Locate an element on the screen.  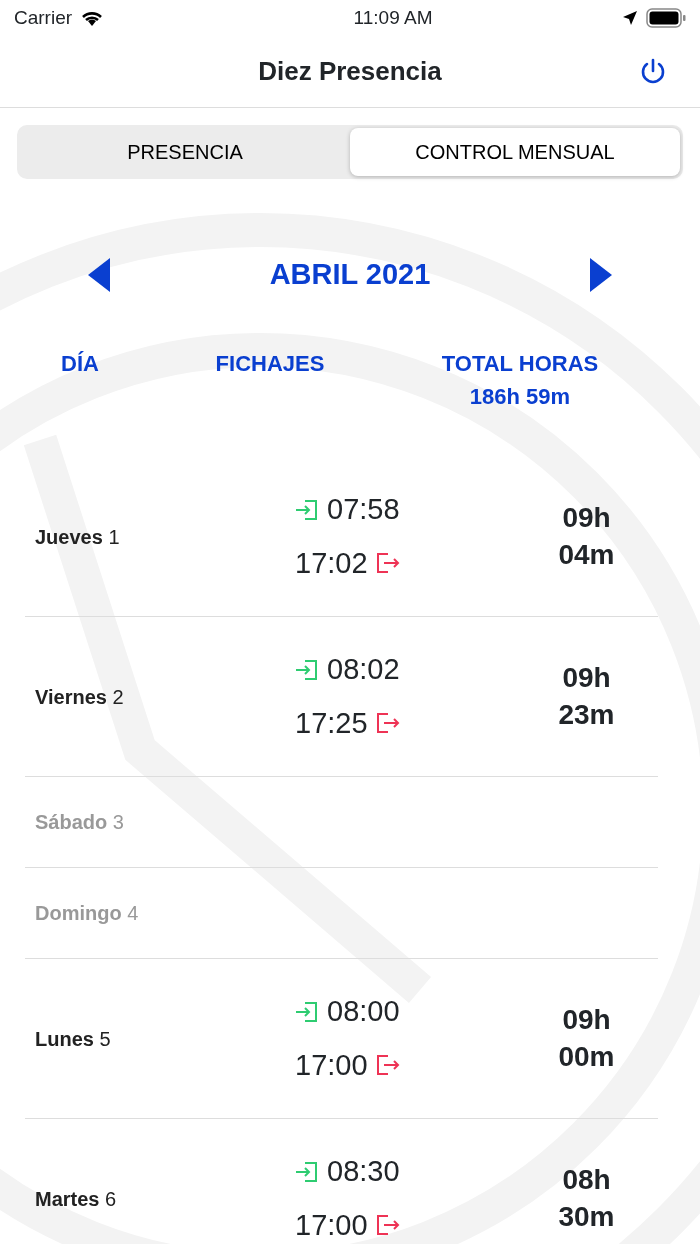
segment-tab: PRESENCIA is located at coordinates (185, 152).